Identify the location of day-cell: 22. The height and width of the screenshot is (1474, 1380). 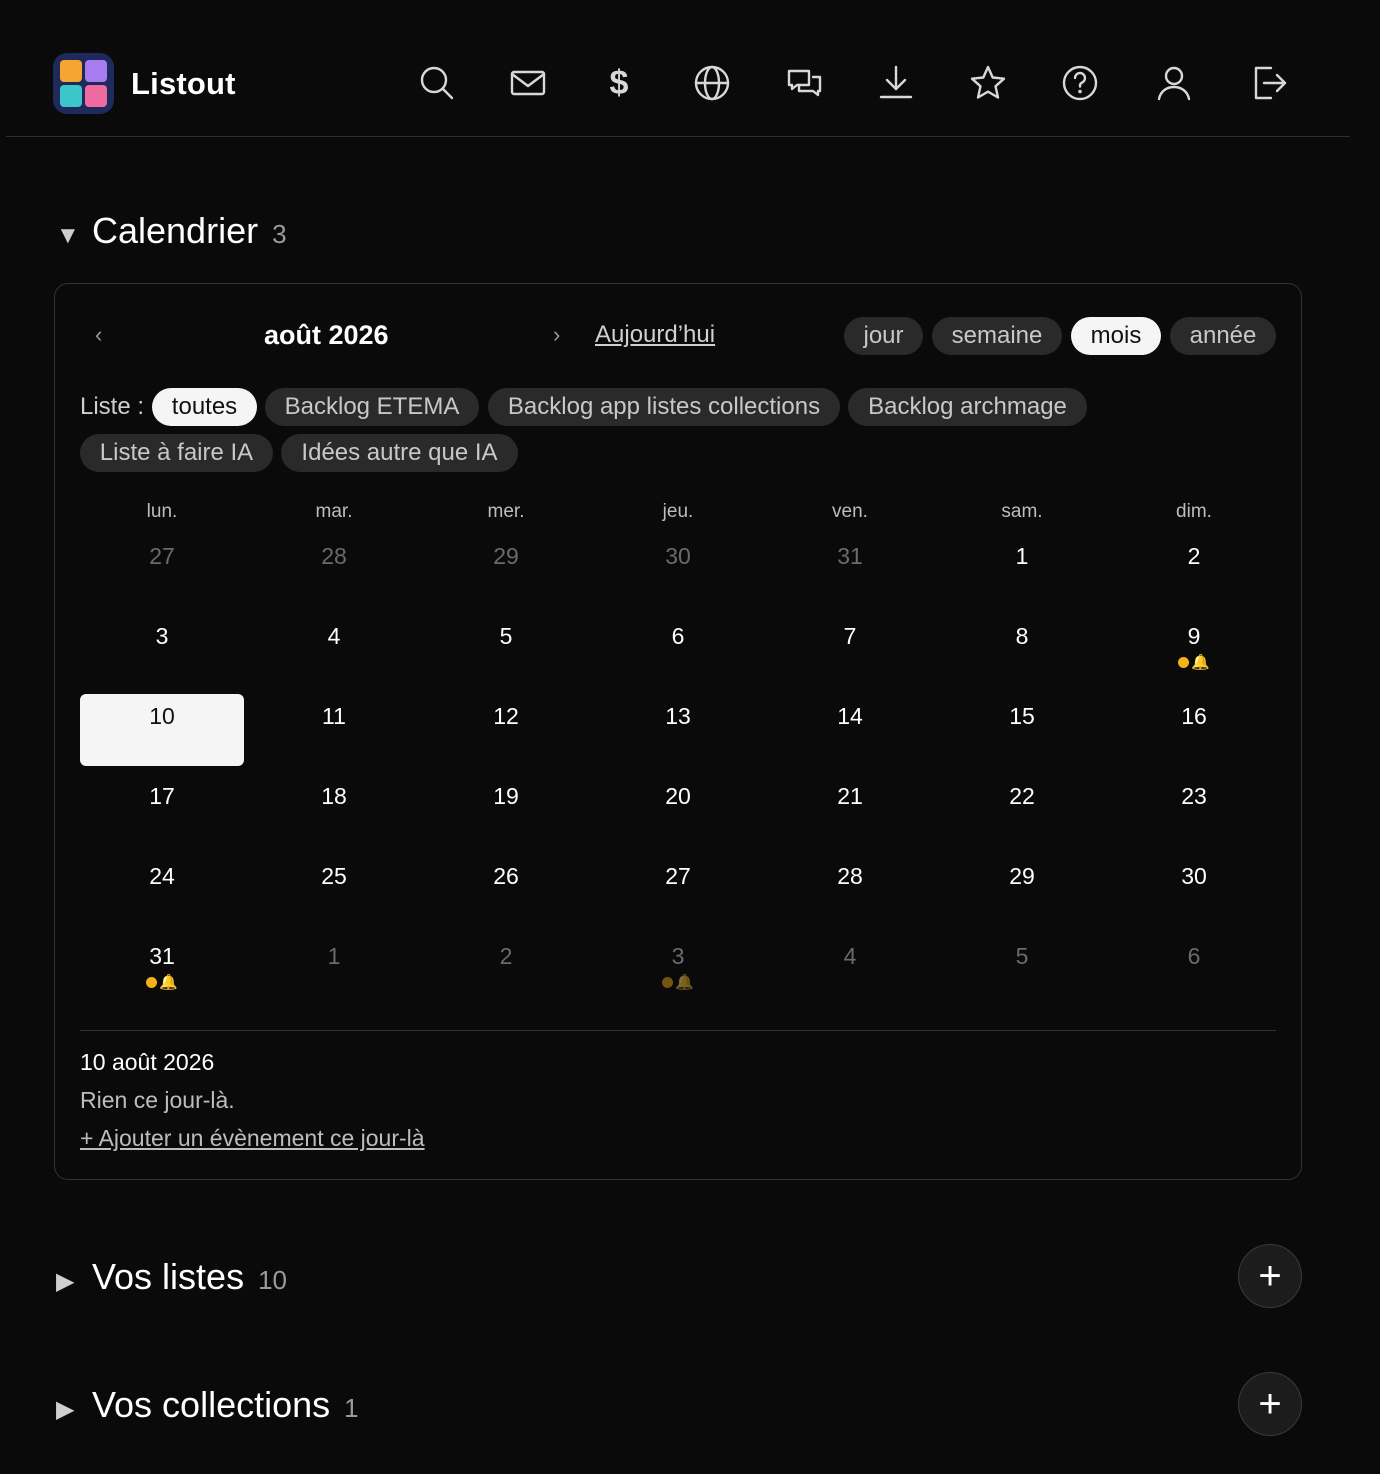
(1022, 810).